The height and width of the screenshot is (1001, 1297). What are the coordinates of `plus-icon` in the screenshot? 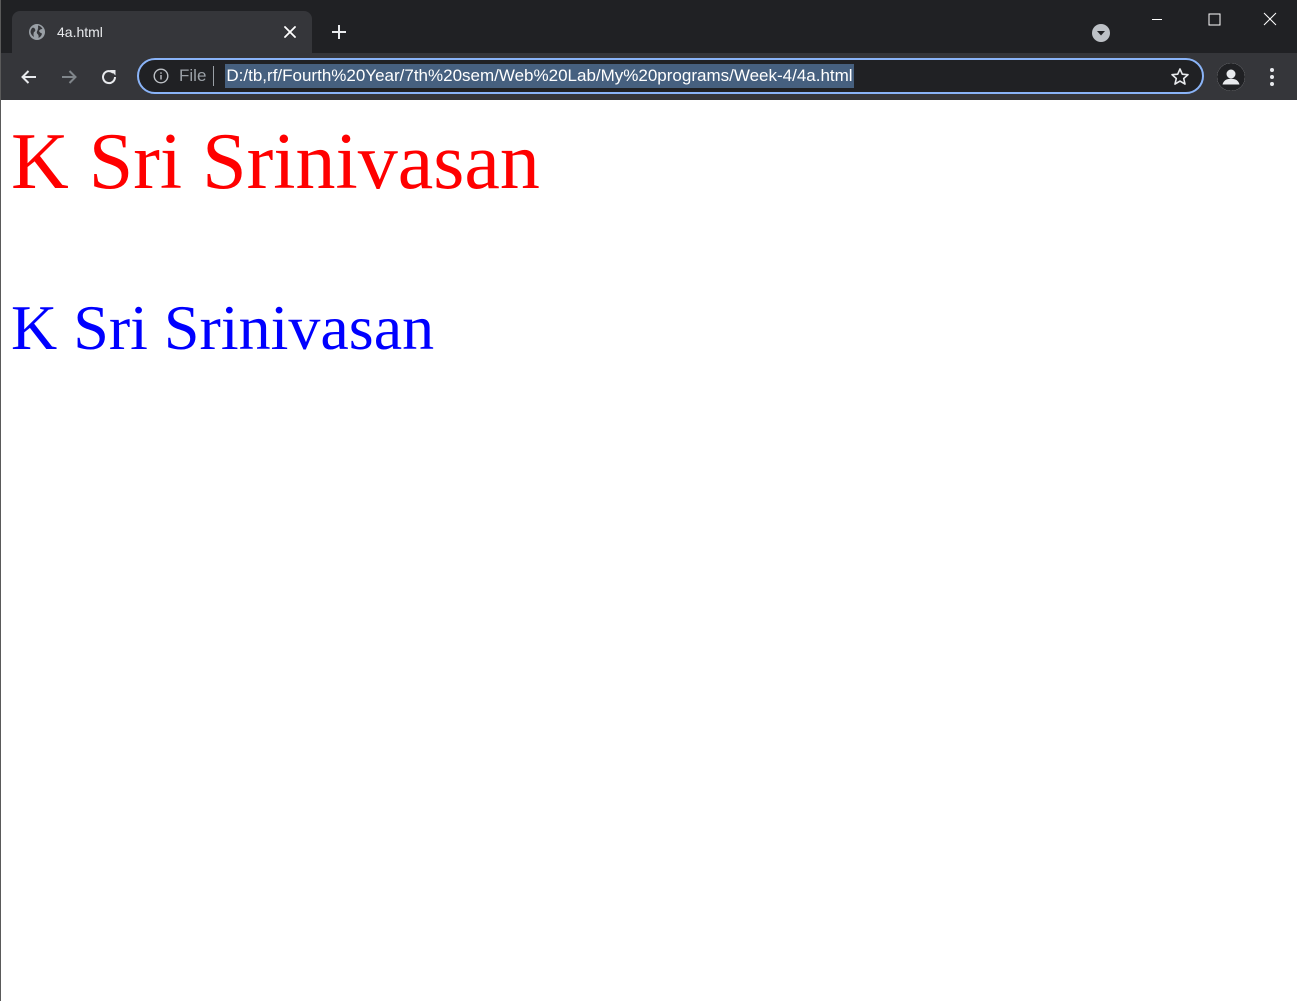 It's located at (339, 32).